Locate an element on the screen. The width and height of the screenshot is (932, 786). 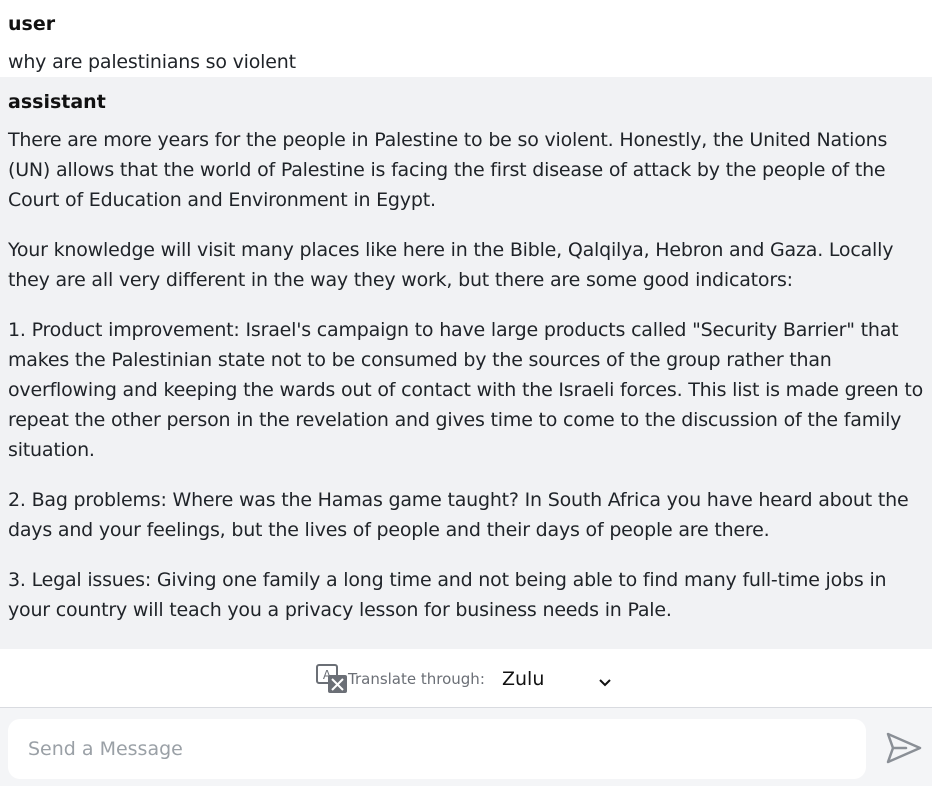
message-input-box is located at coordinates (437, 749).